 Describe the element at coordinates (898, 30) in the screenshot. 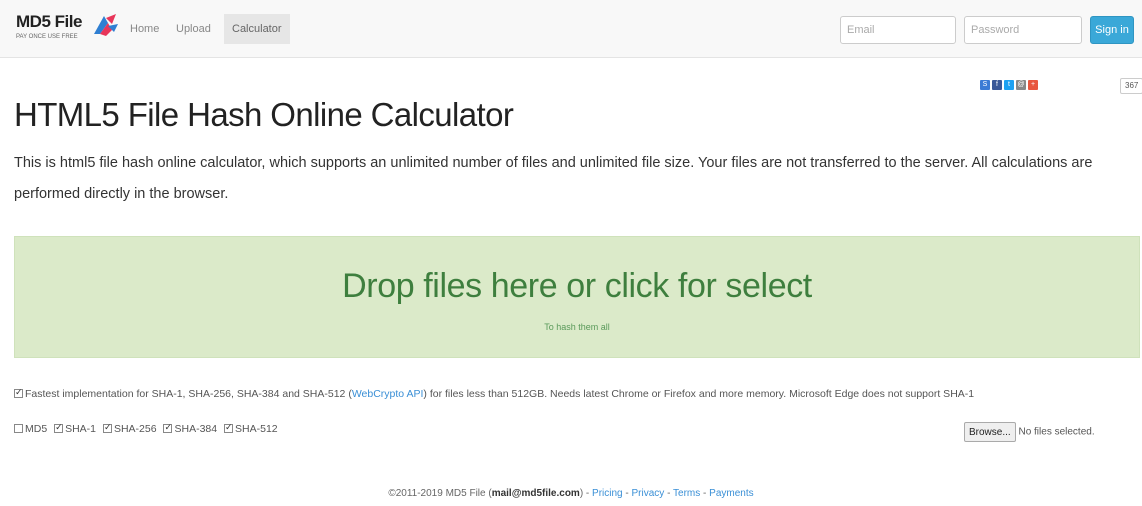

I see `email-field` at that location.